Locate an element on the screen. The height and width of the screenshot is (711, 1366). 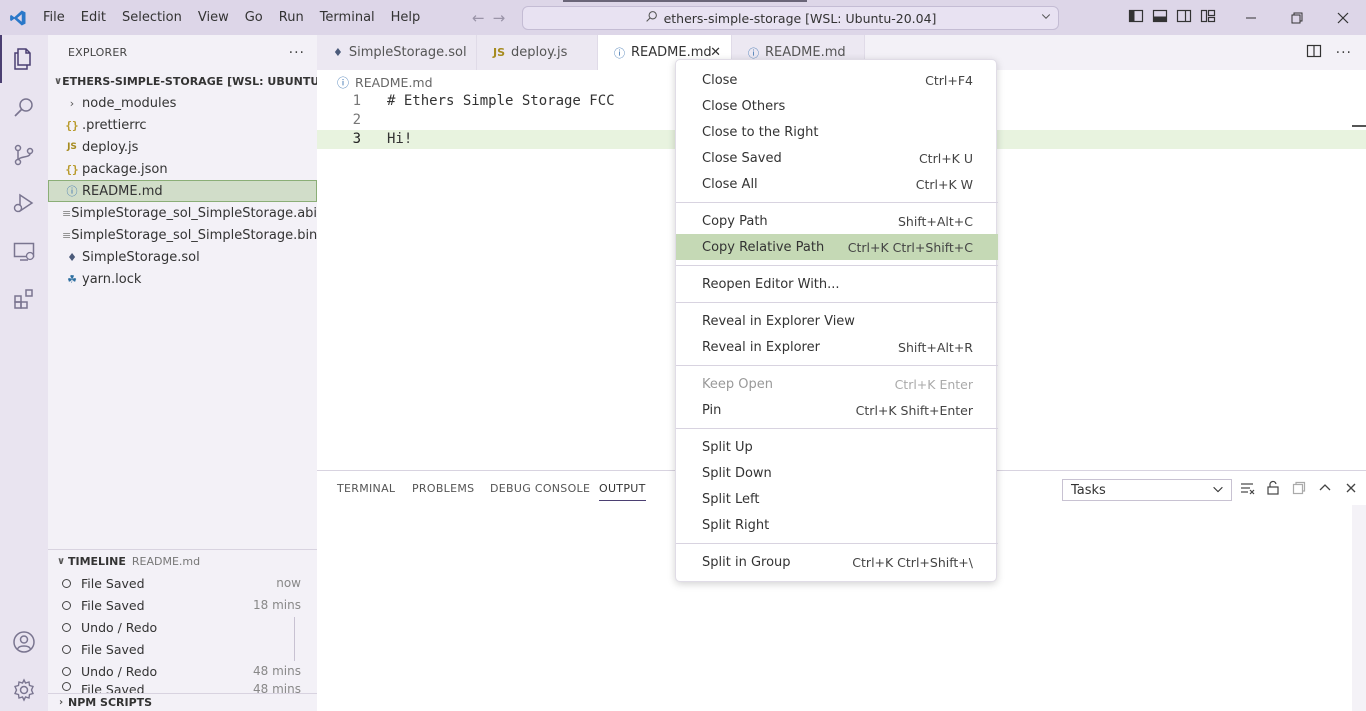
menu-item-copy-relative-path: Copy Relative Path Ctrl+K Ctrl+Shift+C is located at coordinates (837, 247).